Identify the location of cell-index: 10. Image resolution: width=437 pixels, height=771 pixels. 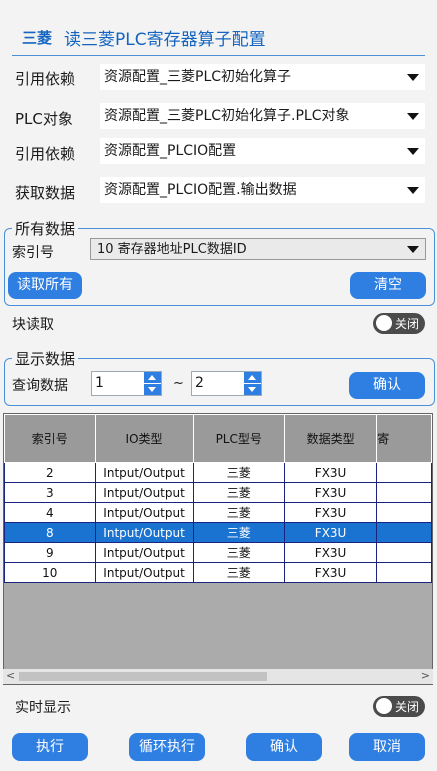
(50, 572).